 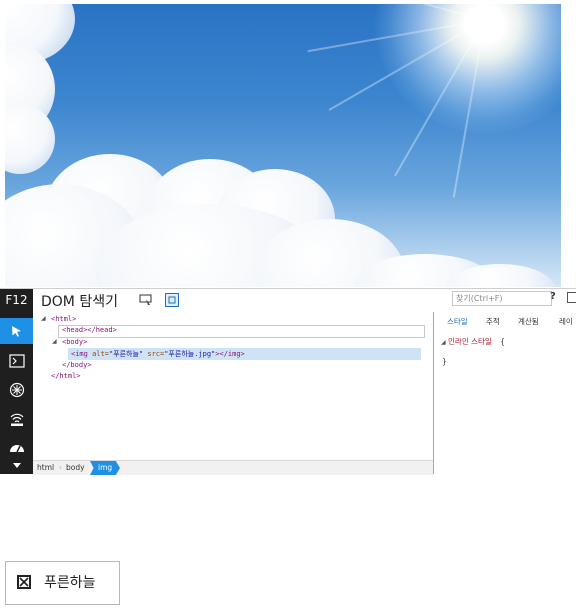 What do you see at coordinates (172, 300) in the screenshot?
I see `highlight-element-icon` at bounding box center [172, 300].